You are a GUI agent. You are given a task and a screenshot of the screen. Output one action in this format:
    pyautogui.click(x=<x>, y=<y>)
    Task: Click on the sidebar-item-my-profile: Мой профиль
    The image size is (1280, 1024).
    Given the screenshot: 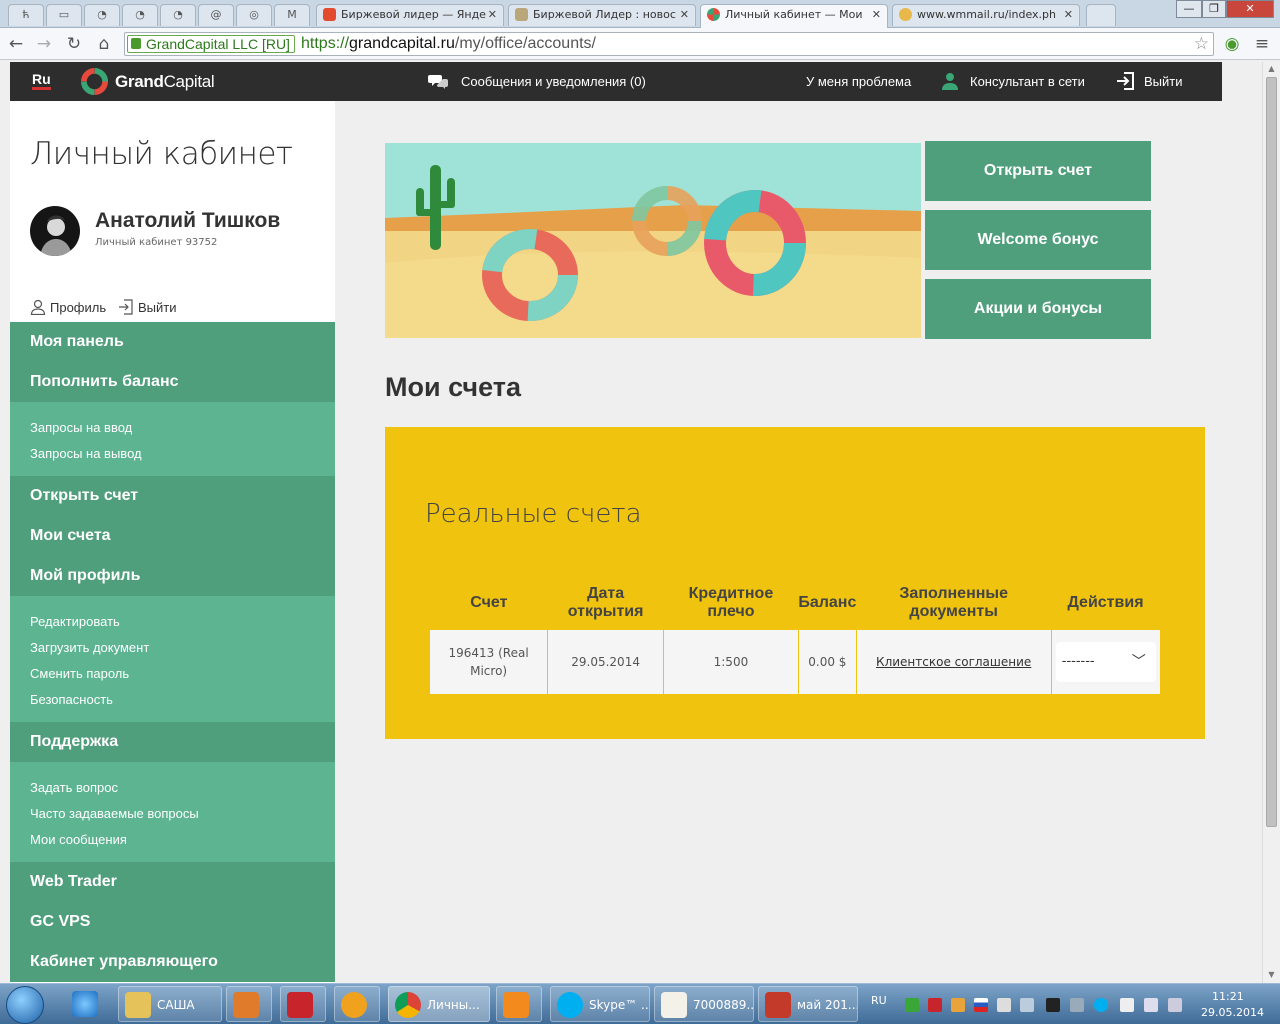 What is the action you would take?
    pyautogui.click(x=172, y=576)
    